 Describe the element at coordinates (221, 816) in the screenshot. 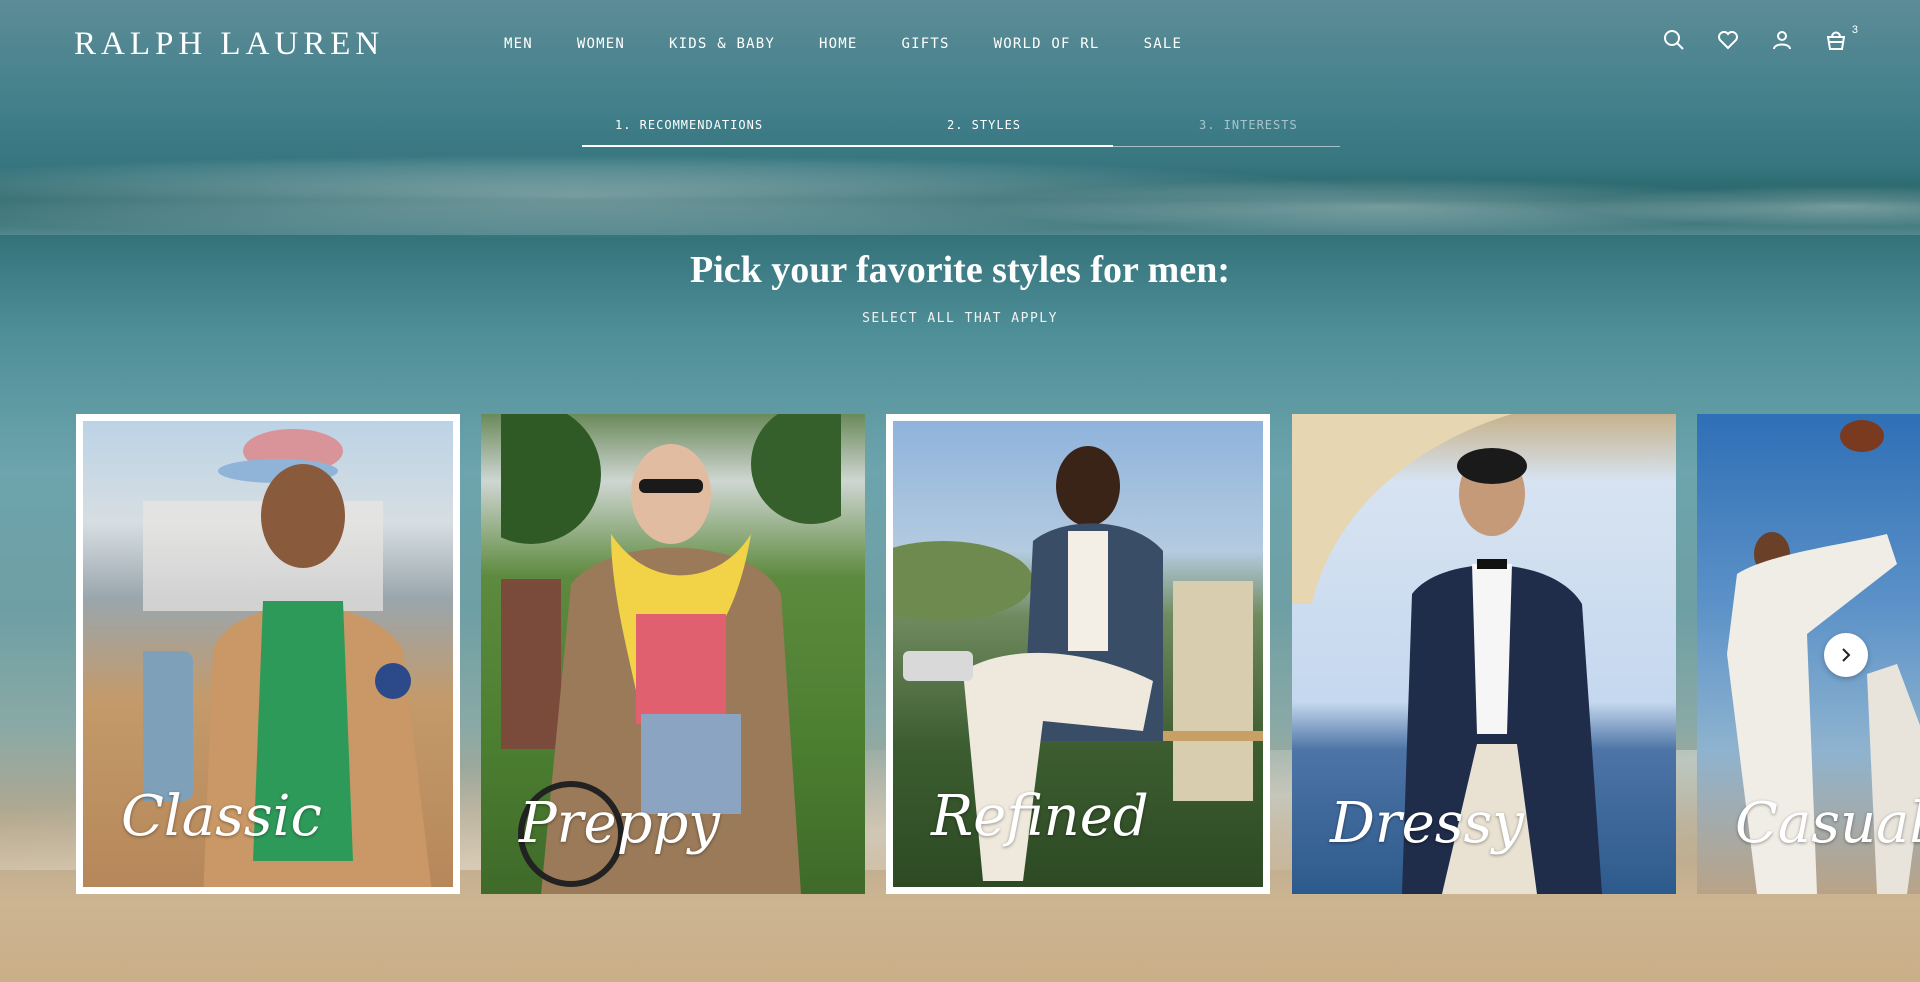

I see `style-label-classic: Classic` at that location.